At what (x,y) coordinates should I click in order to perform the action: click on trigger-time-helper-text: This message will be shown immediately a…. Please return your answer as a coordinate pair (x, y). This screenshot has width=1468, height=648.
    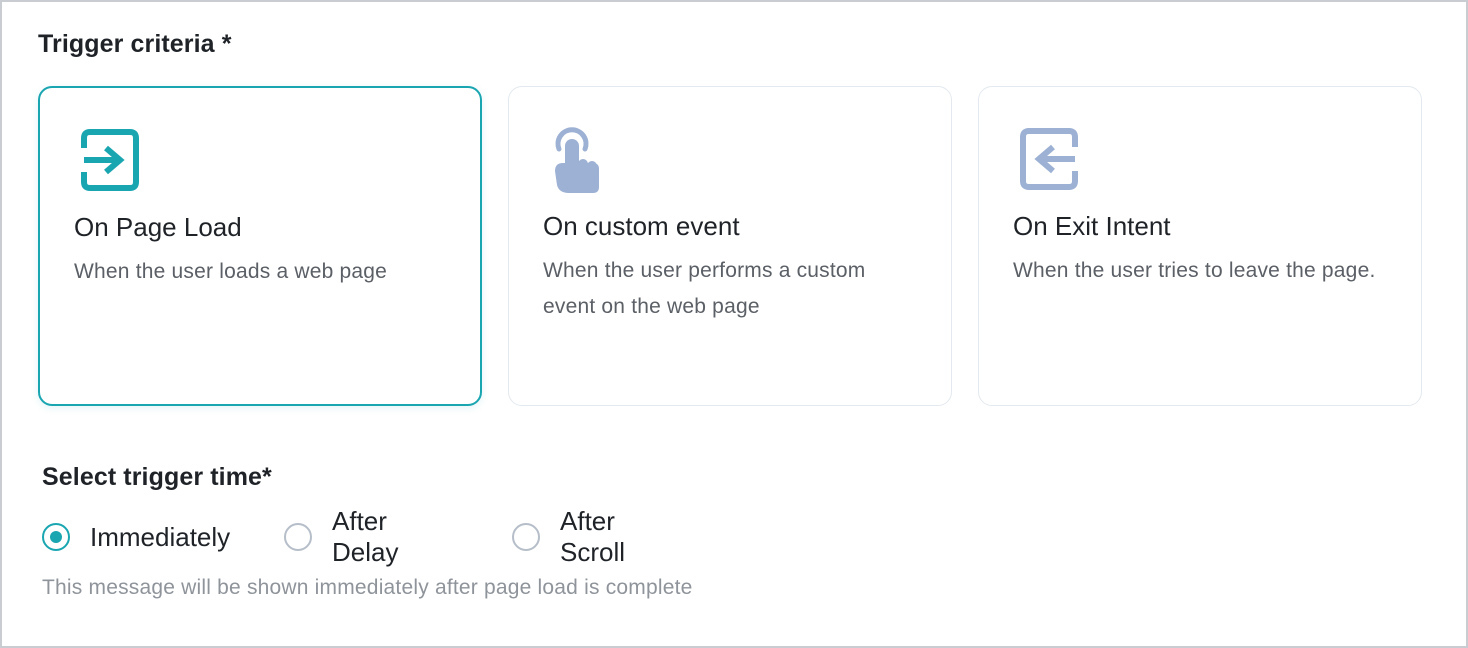
    Looking at the image, I should click on (367, 587).